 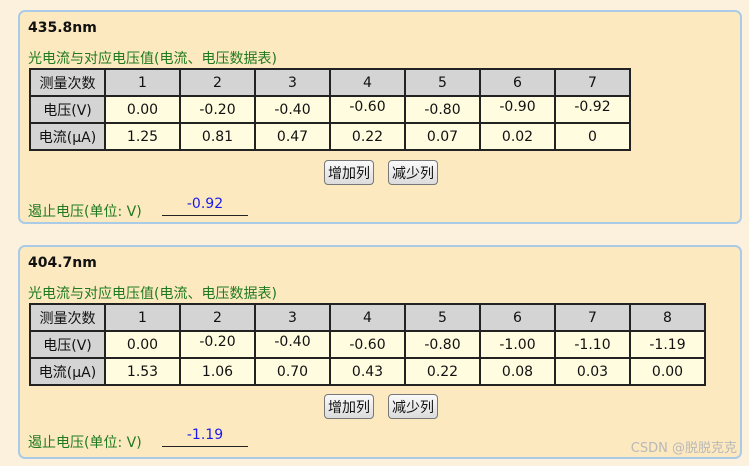 I want to click on stopping-voltage-value: -0.92, so click(x=205, y=206).